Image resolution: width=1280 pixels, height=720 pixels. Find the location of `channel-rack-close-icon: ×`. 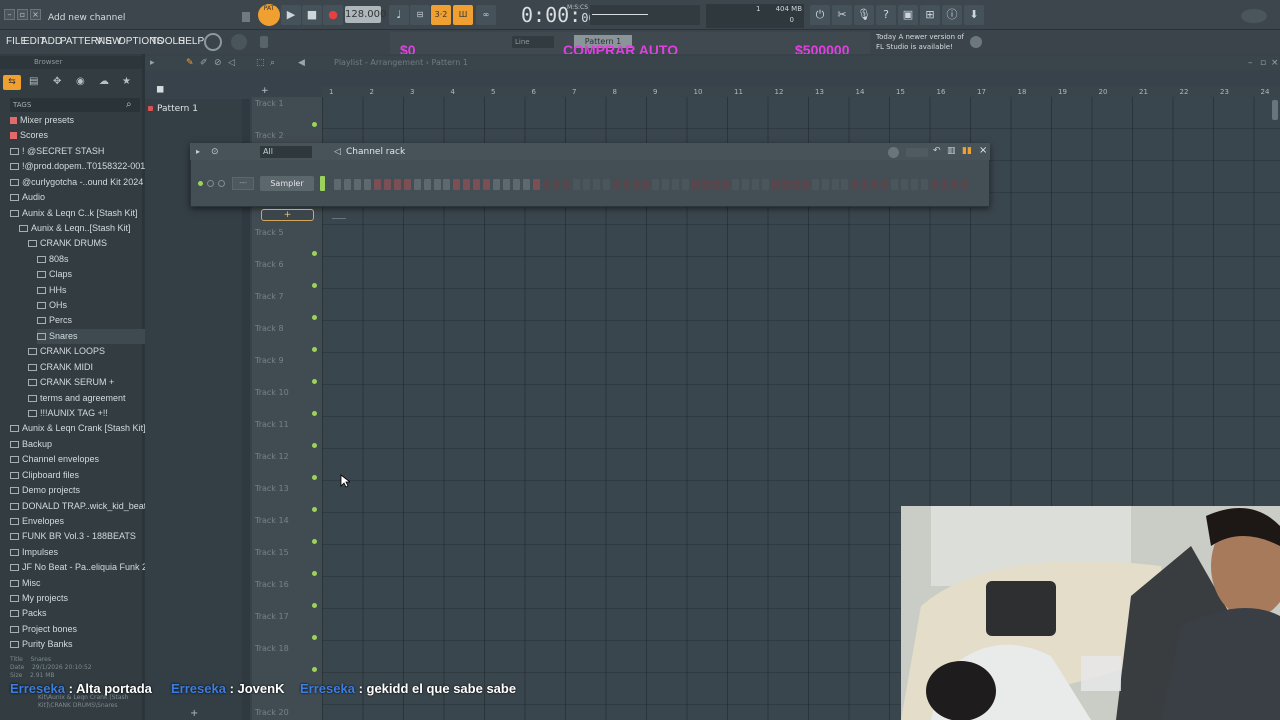

channel-rack-close-icon: × is located at coordinates (983, 150).